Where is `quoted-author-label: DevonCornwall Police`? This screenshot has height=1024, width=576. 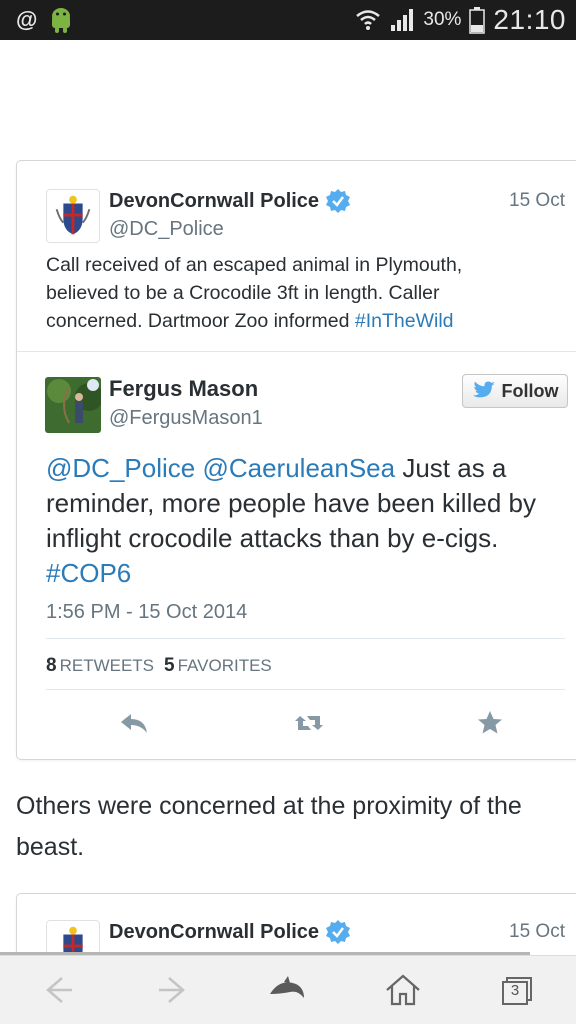 quoted-author-label: DevonCornwall Police is located at coordinates (214, 200).